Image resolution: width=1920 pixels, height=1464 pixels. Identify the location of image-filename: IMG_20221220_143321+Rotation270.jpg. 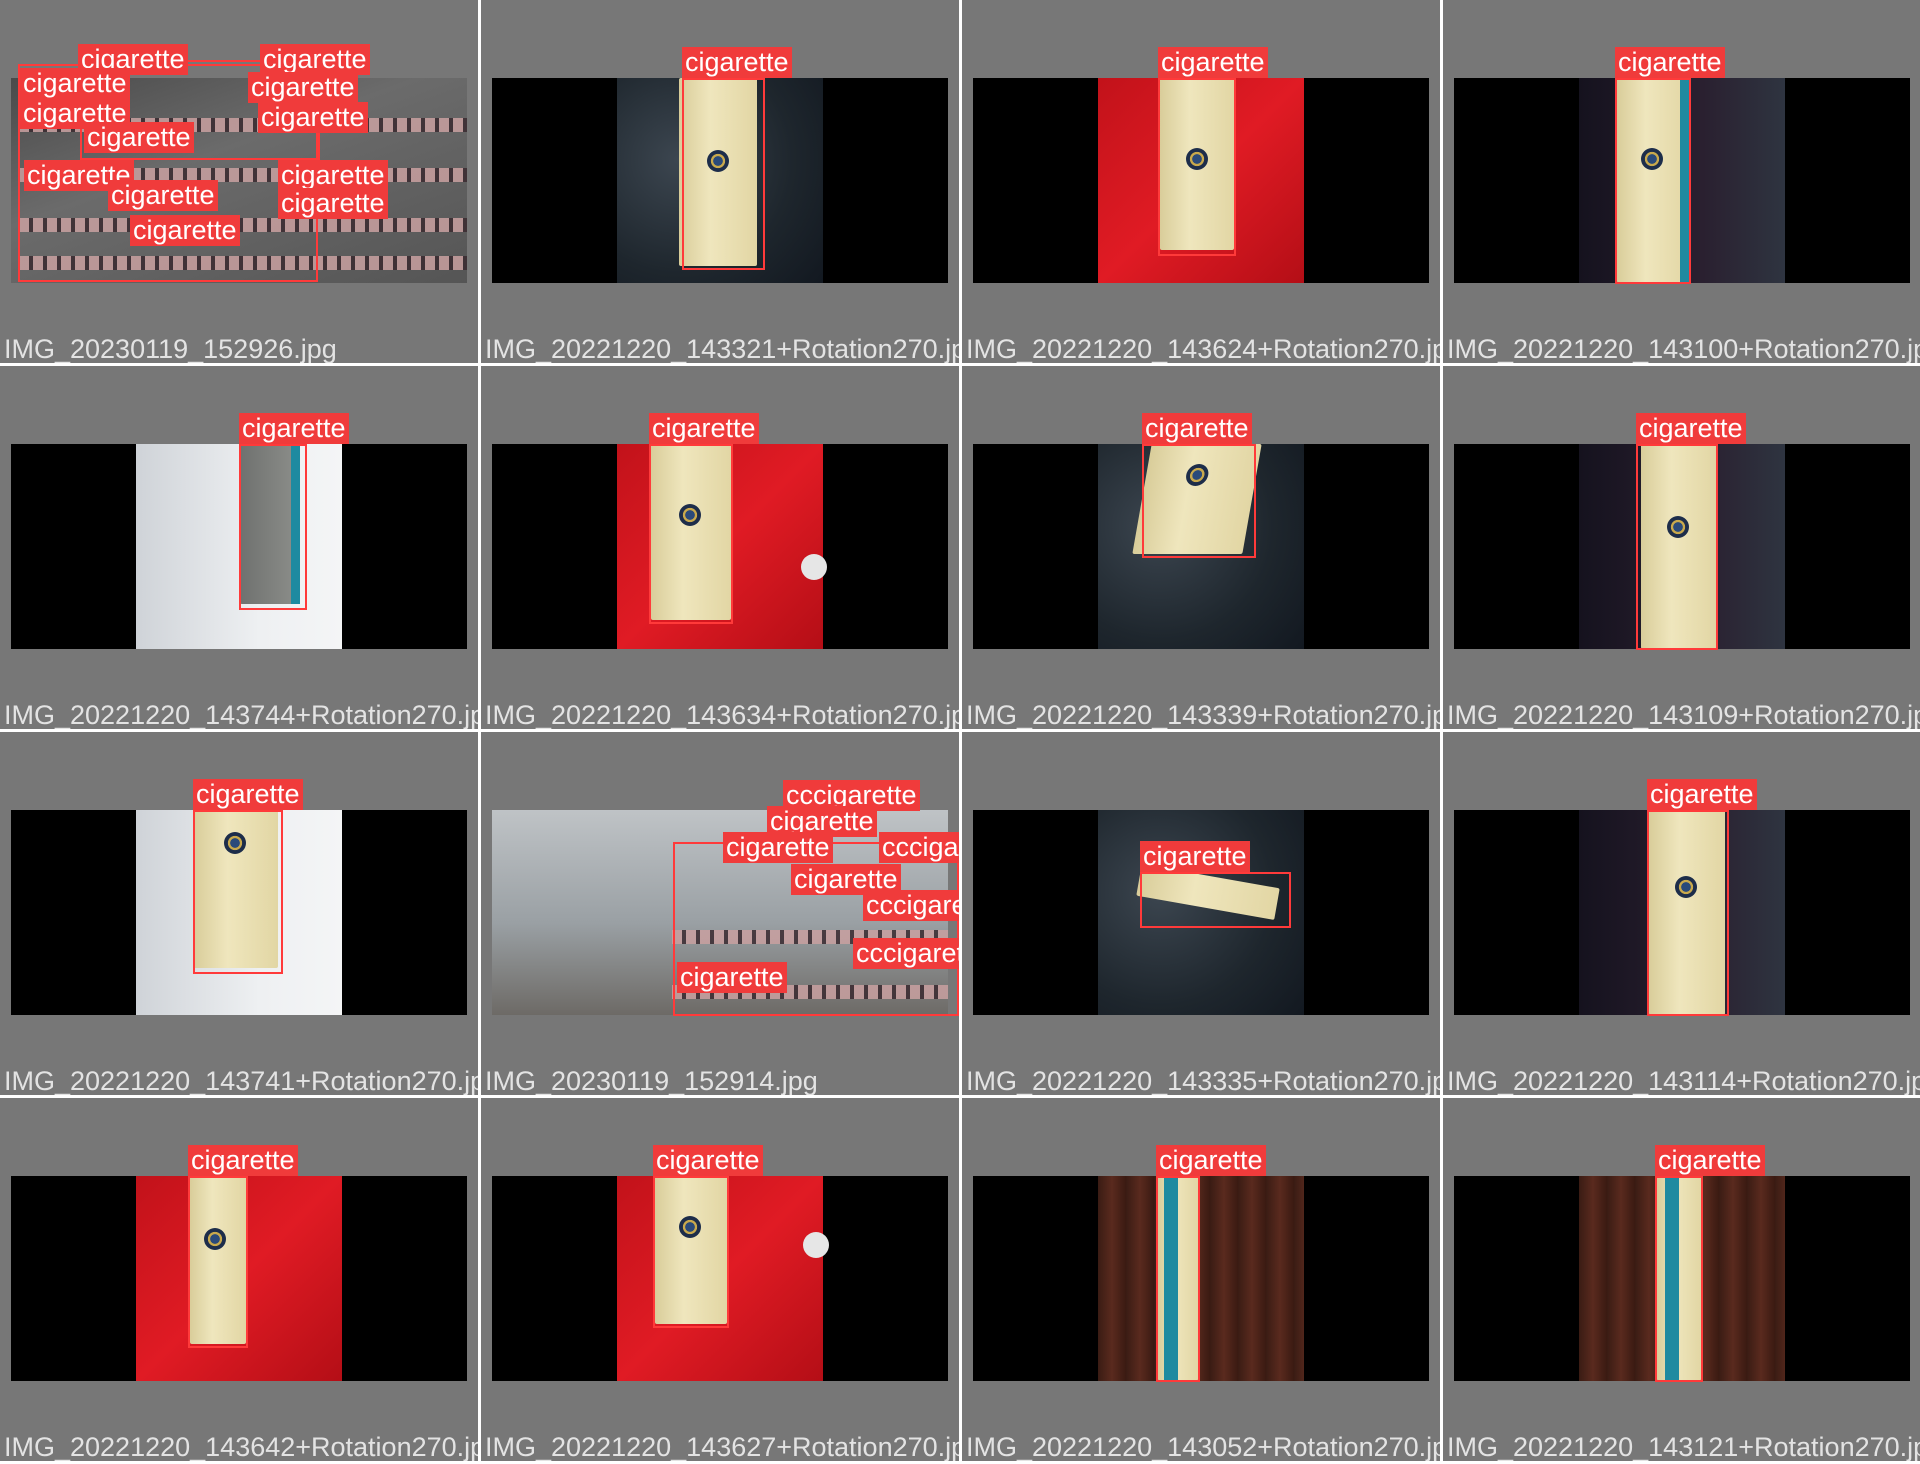
(722, 348).